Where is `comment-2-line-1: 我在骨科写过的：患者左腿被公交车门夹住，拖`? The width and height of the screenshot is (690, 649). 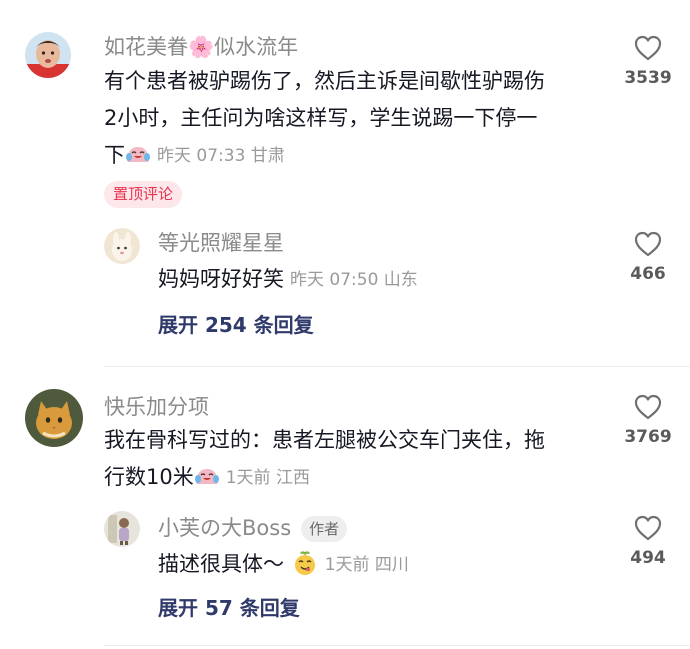
comment-2-line-1: 我在骨科写过的：患者左腿被公交车门夹住，拖 is located at coordinates (324, 440).